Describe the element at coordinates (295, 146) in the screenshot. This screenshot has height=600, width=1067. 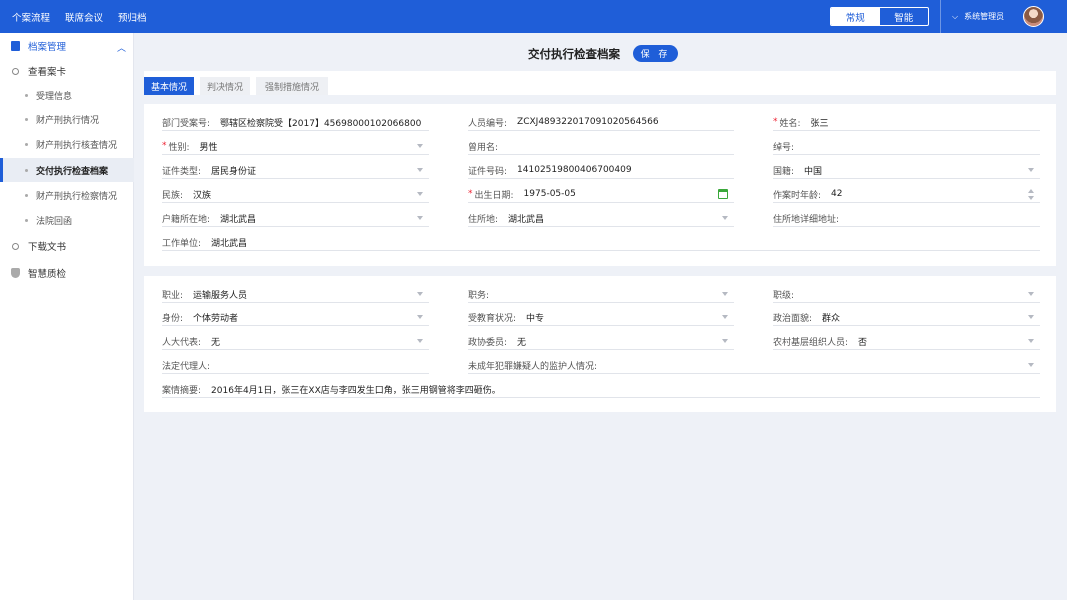
I see `gender-select: * 性别: 男性` at that location.